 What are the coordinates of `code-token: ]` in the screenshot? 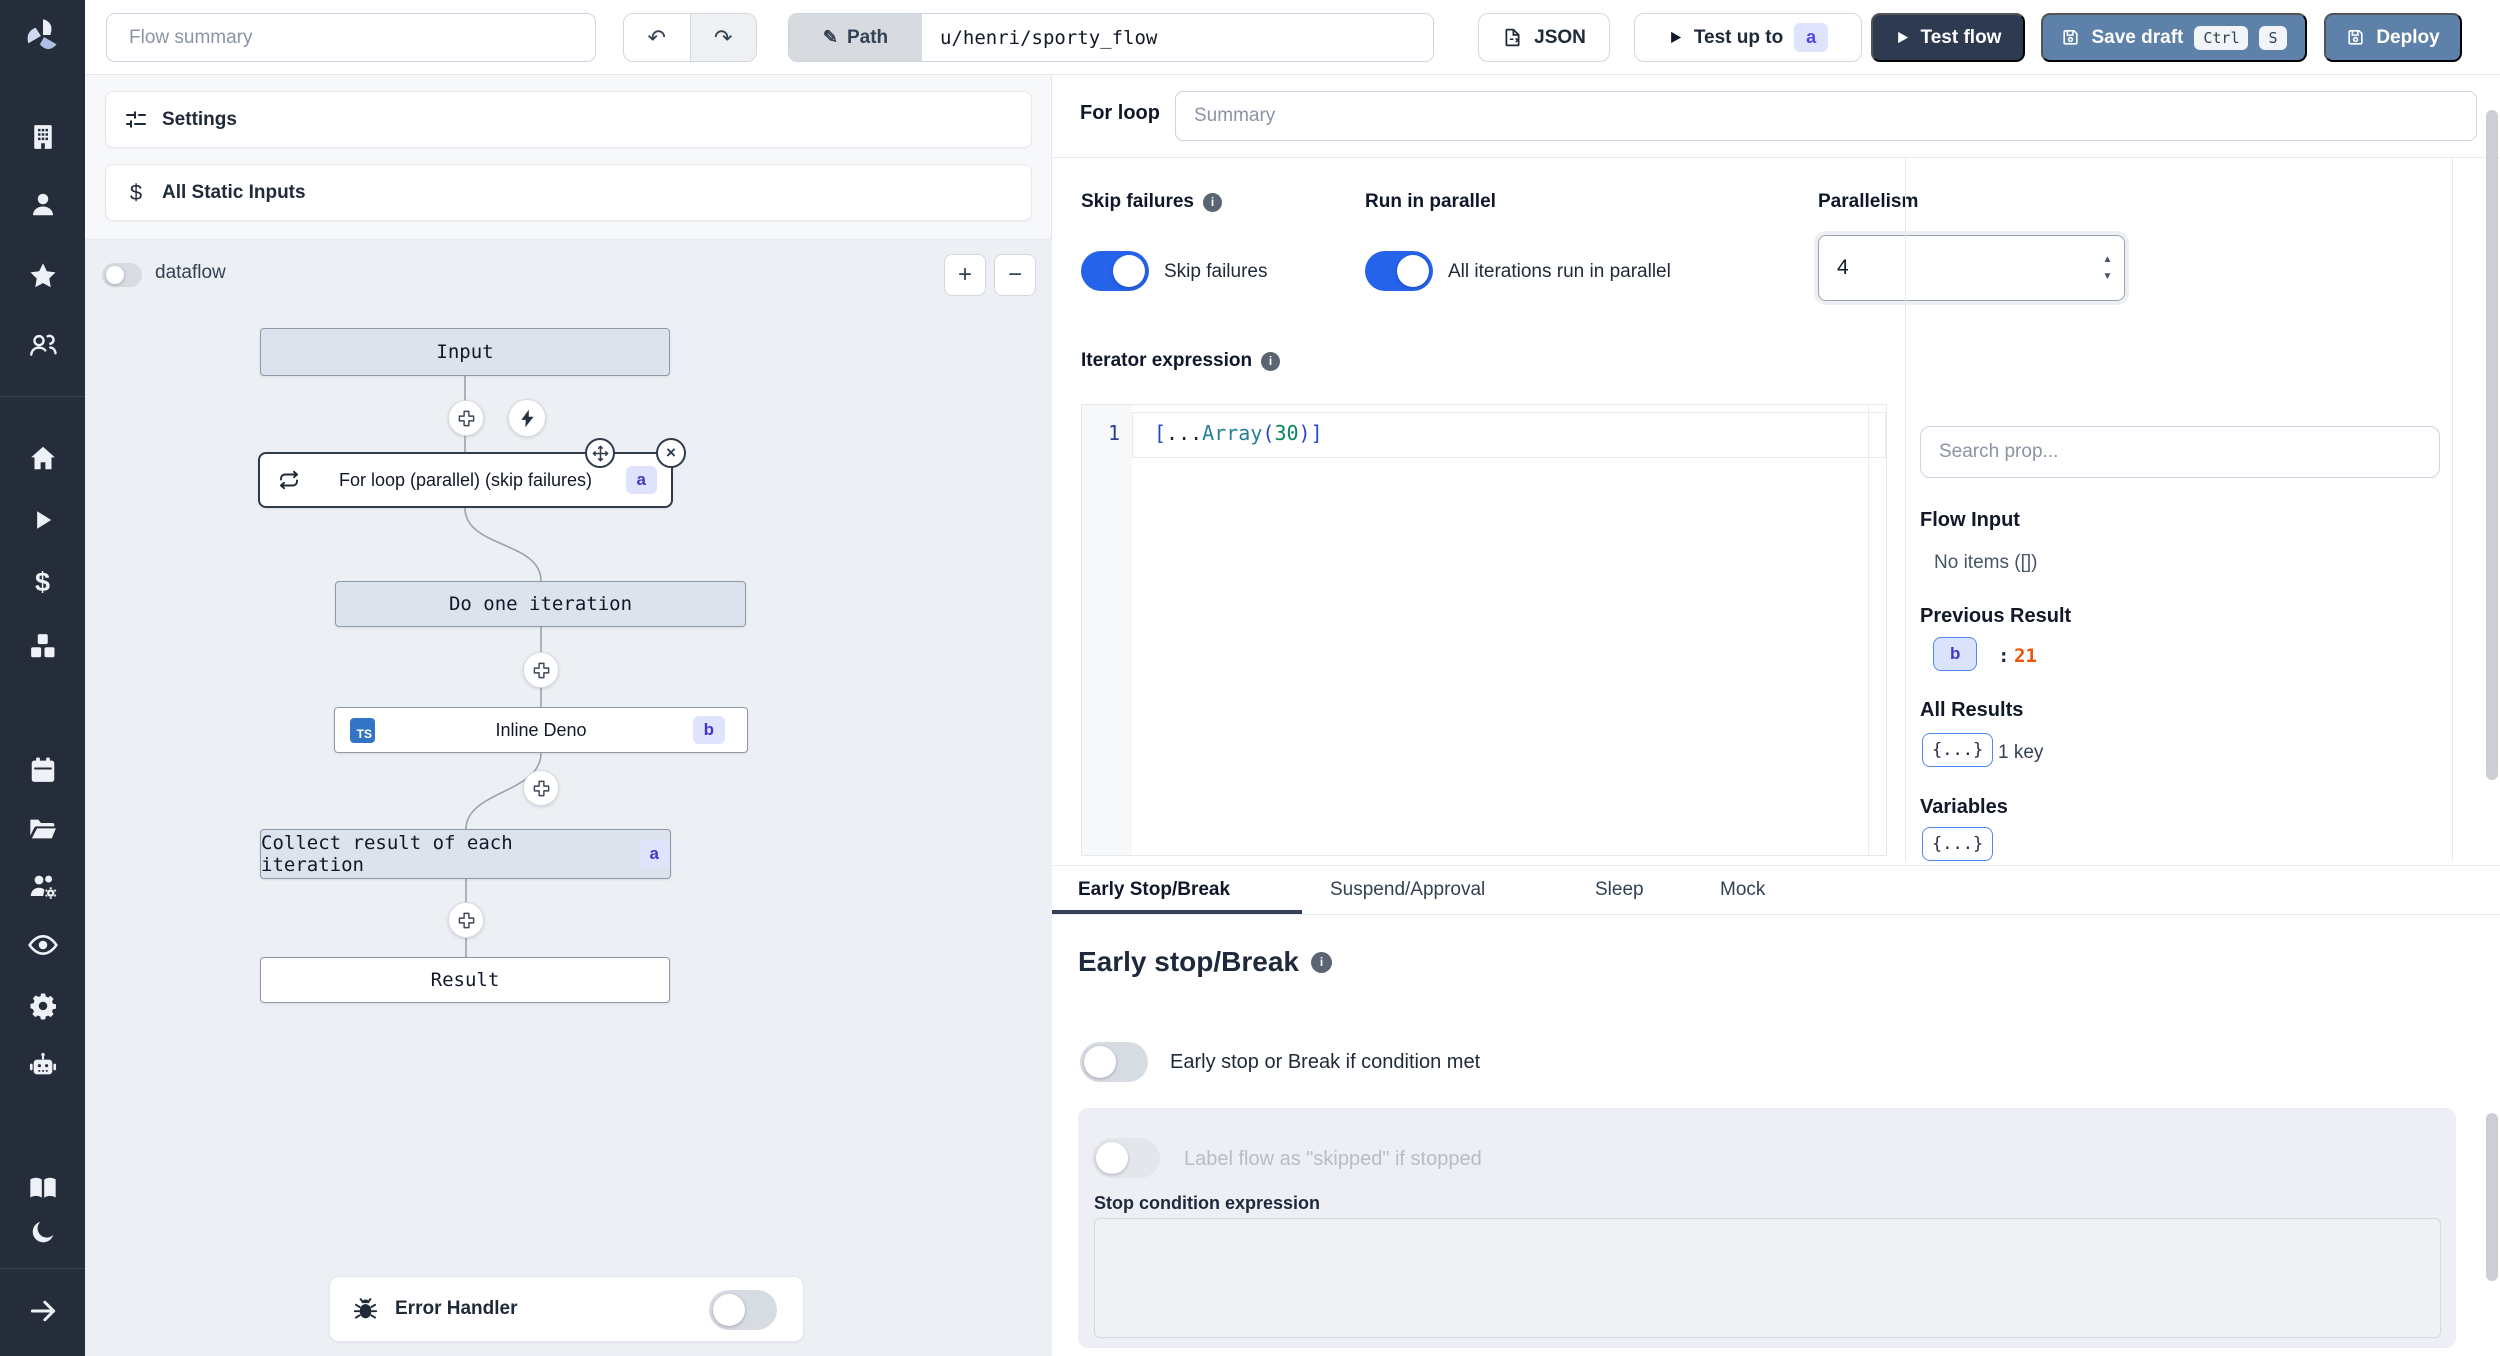 It's located at (1316, 433).